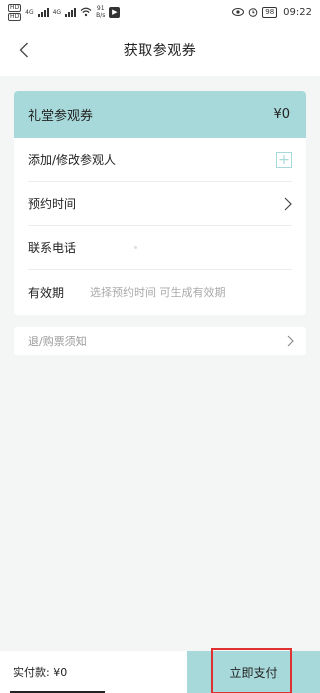 This screenshot has height=693, width=320. I want to click on nav-bar: 获取参观券, so click(160, 50).